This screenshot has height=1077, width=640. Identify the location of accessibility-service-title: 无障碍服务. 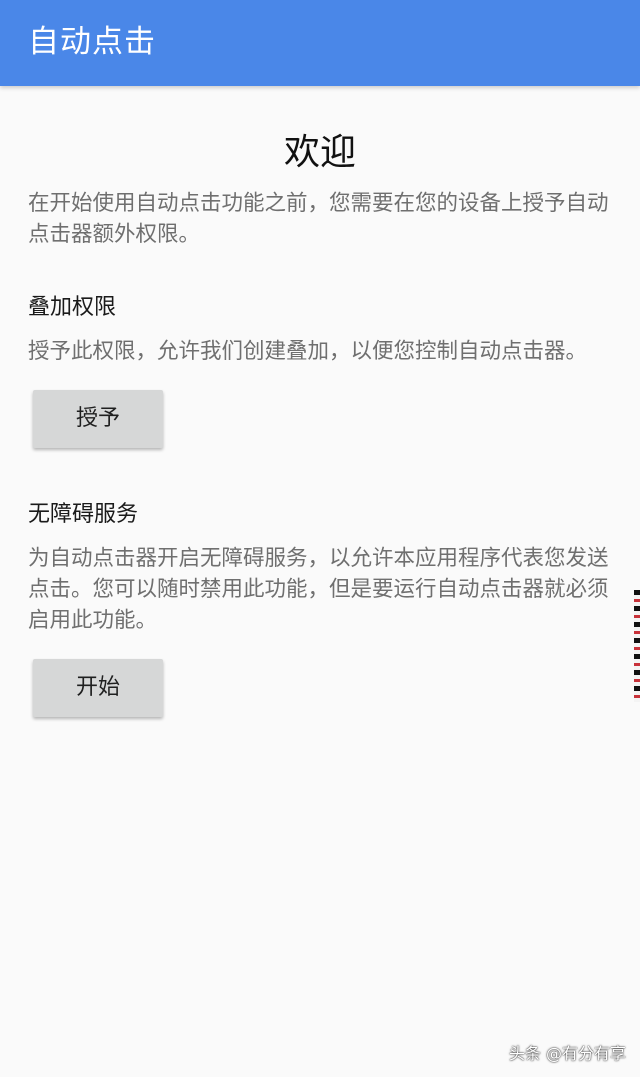
(83, 514).